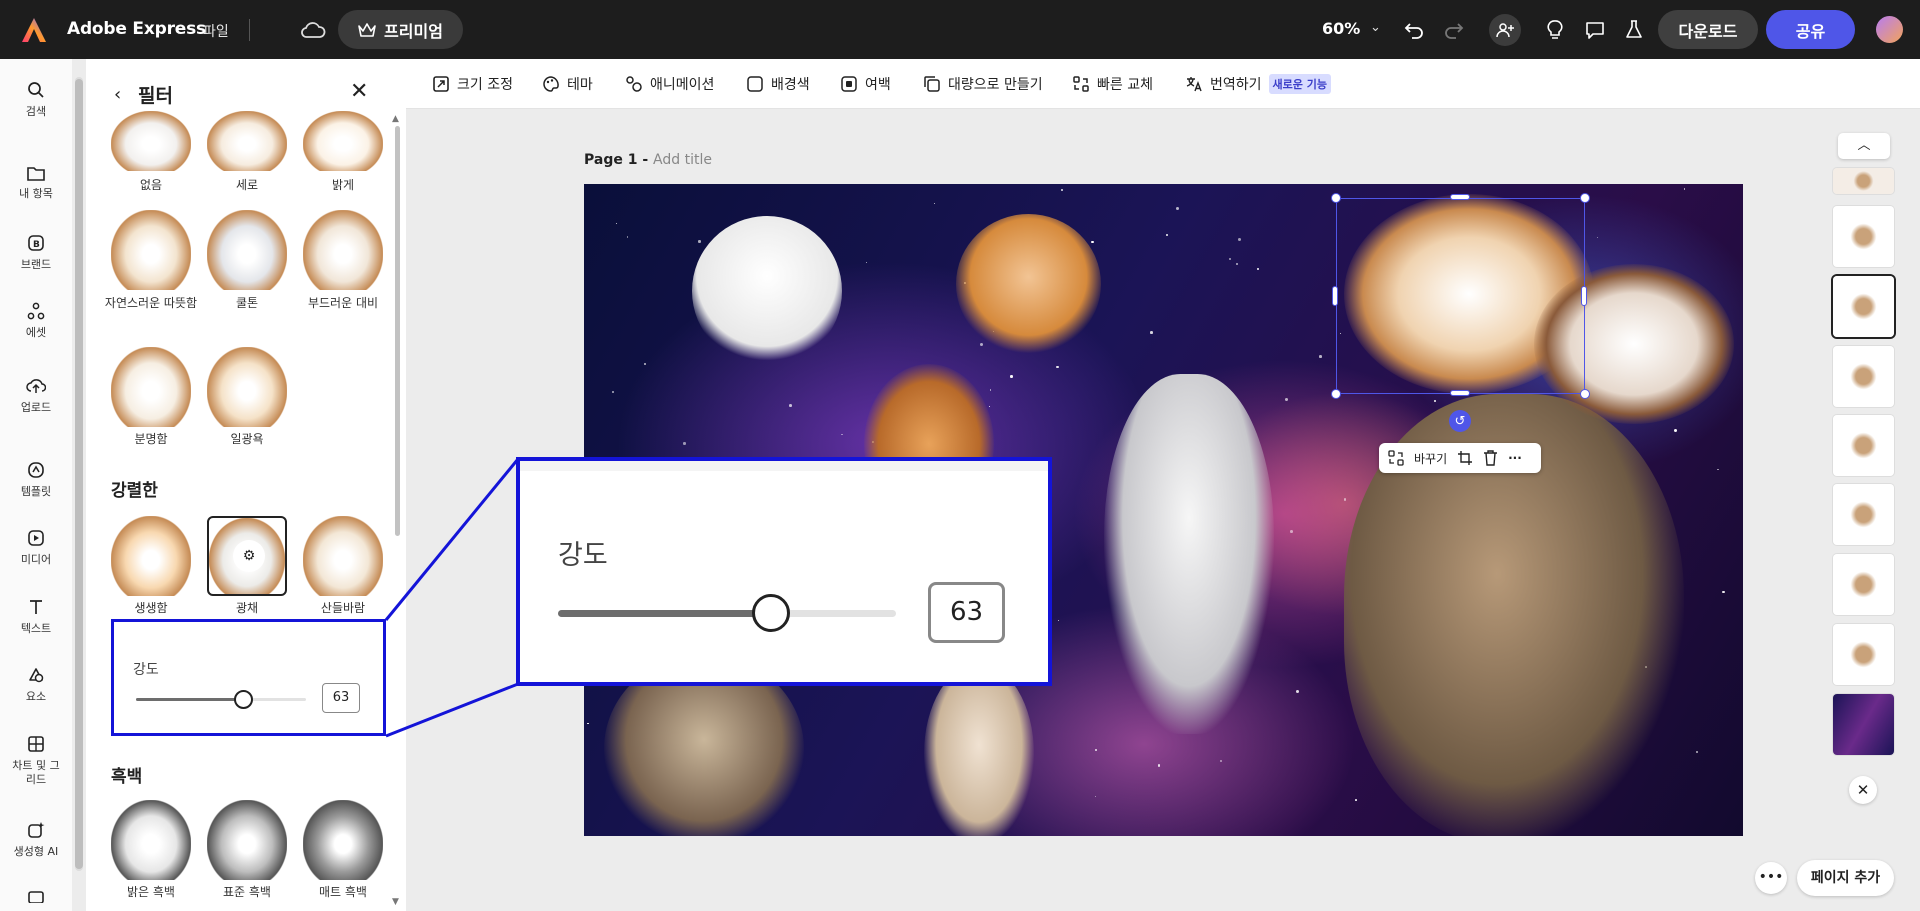  Describe the element at coordinates (966, 612) in the screenshot. I see `callout-intensity-value: 63` at that location.